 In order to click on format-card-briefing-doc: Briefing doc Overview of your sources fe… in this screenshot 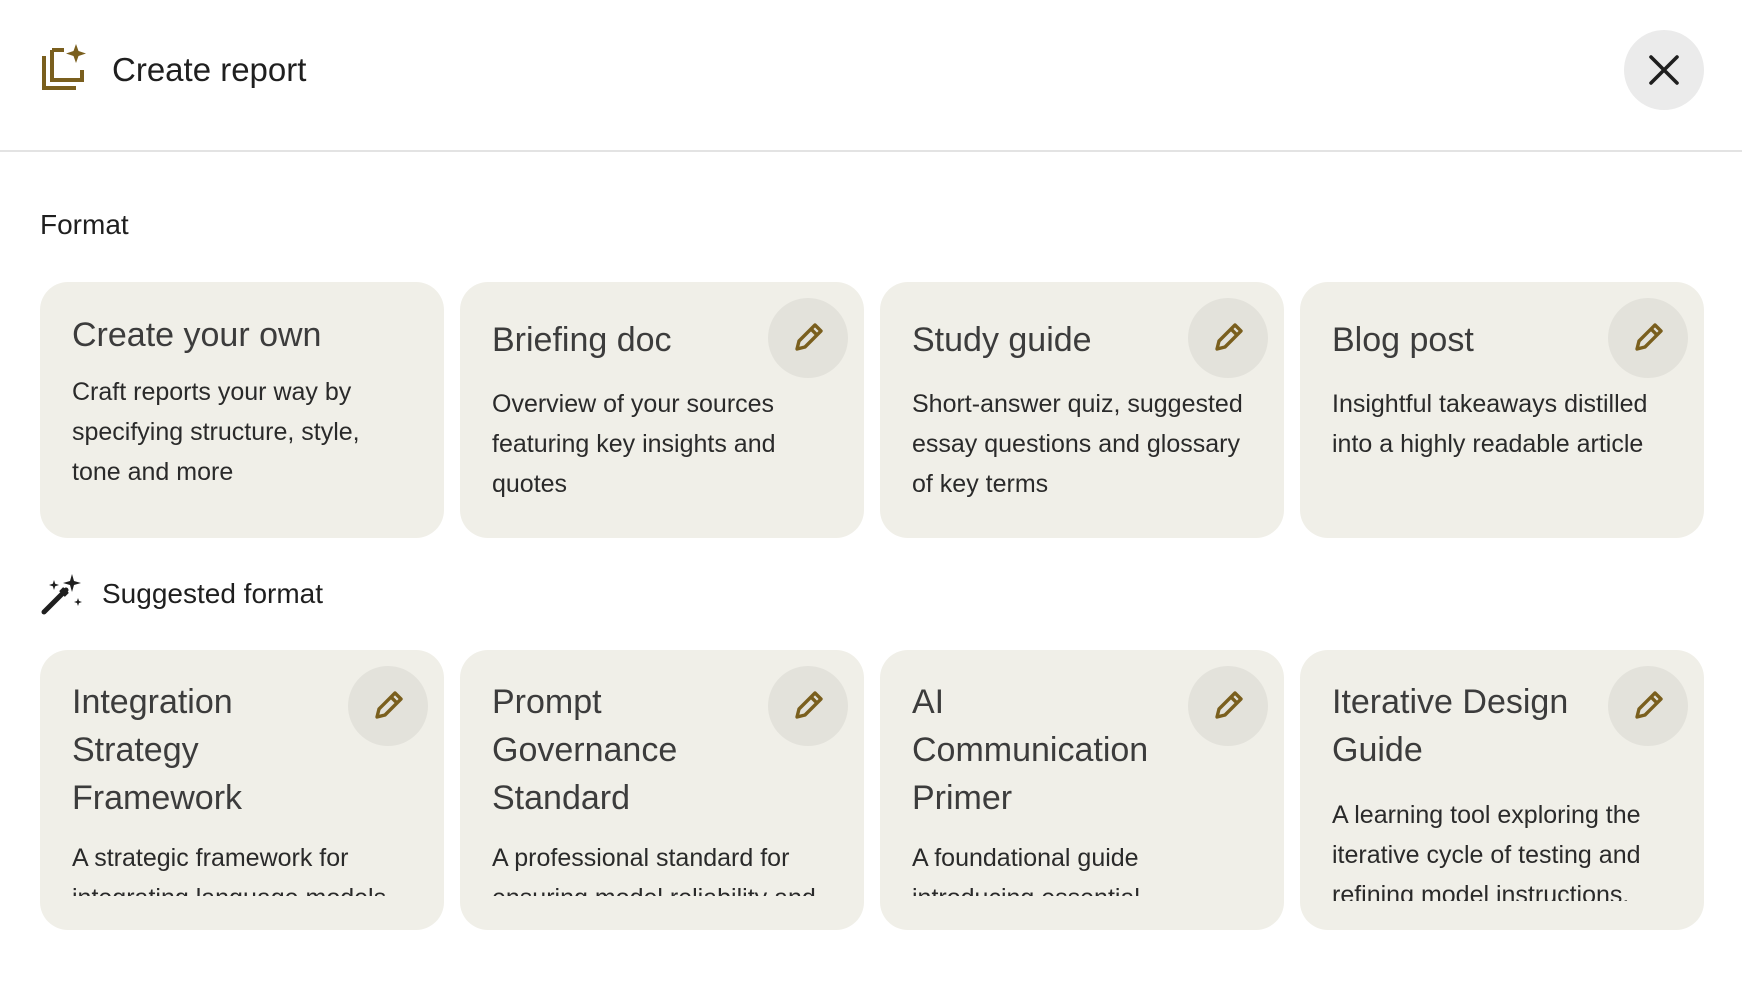, I will do `click(662, 410)`.